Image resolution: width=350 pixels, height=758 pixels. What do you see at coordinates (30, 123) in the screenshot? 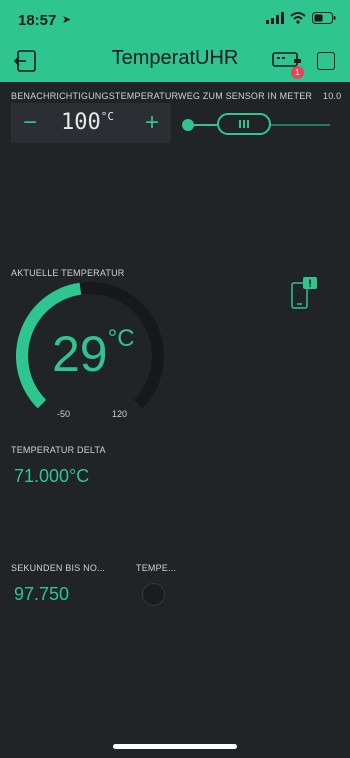
I see `decrease-button: −` at bounding box center [30, 123].